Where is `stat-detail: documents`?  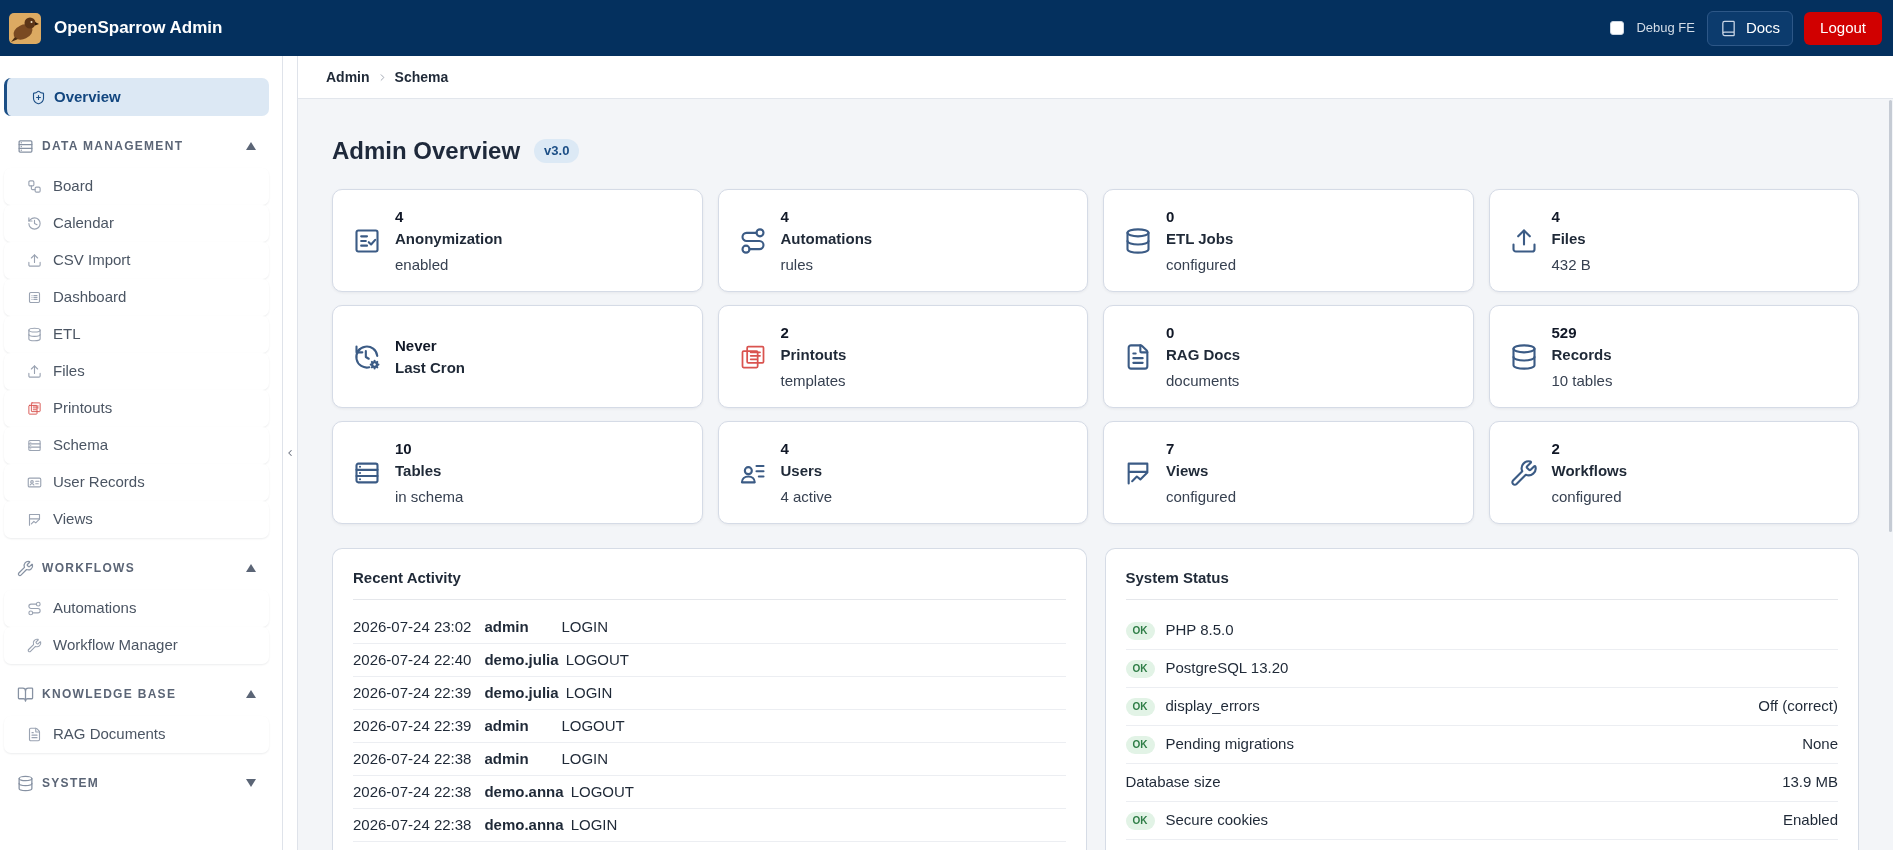 stat-detail: documents is located at coordinates (1203, 380).